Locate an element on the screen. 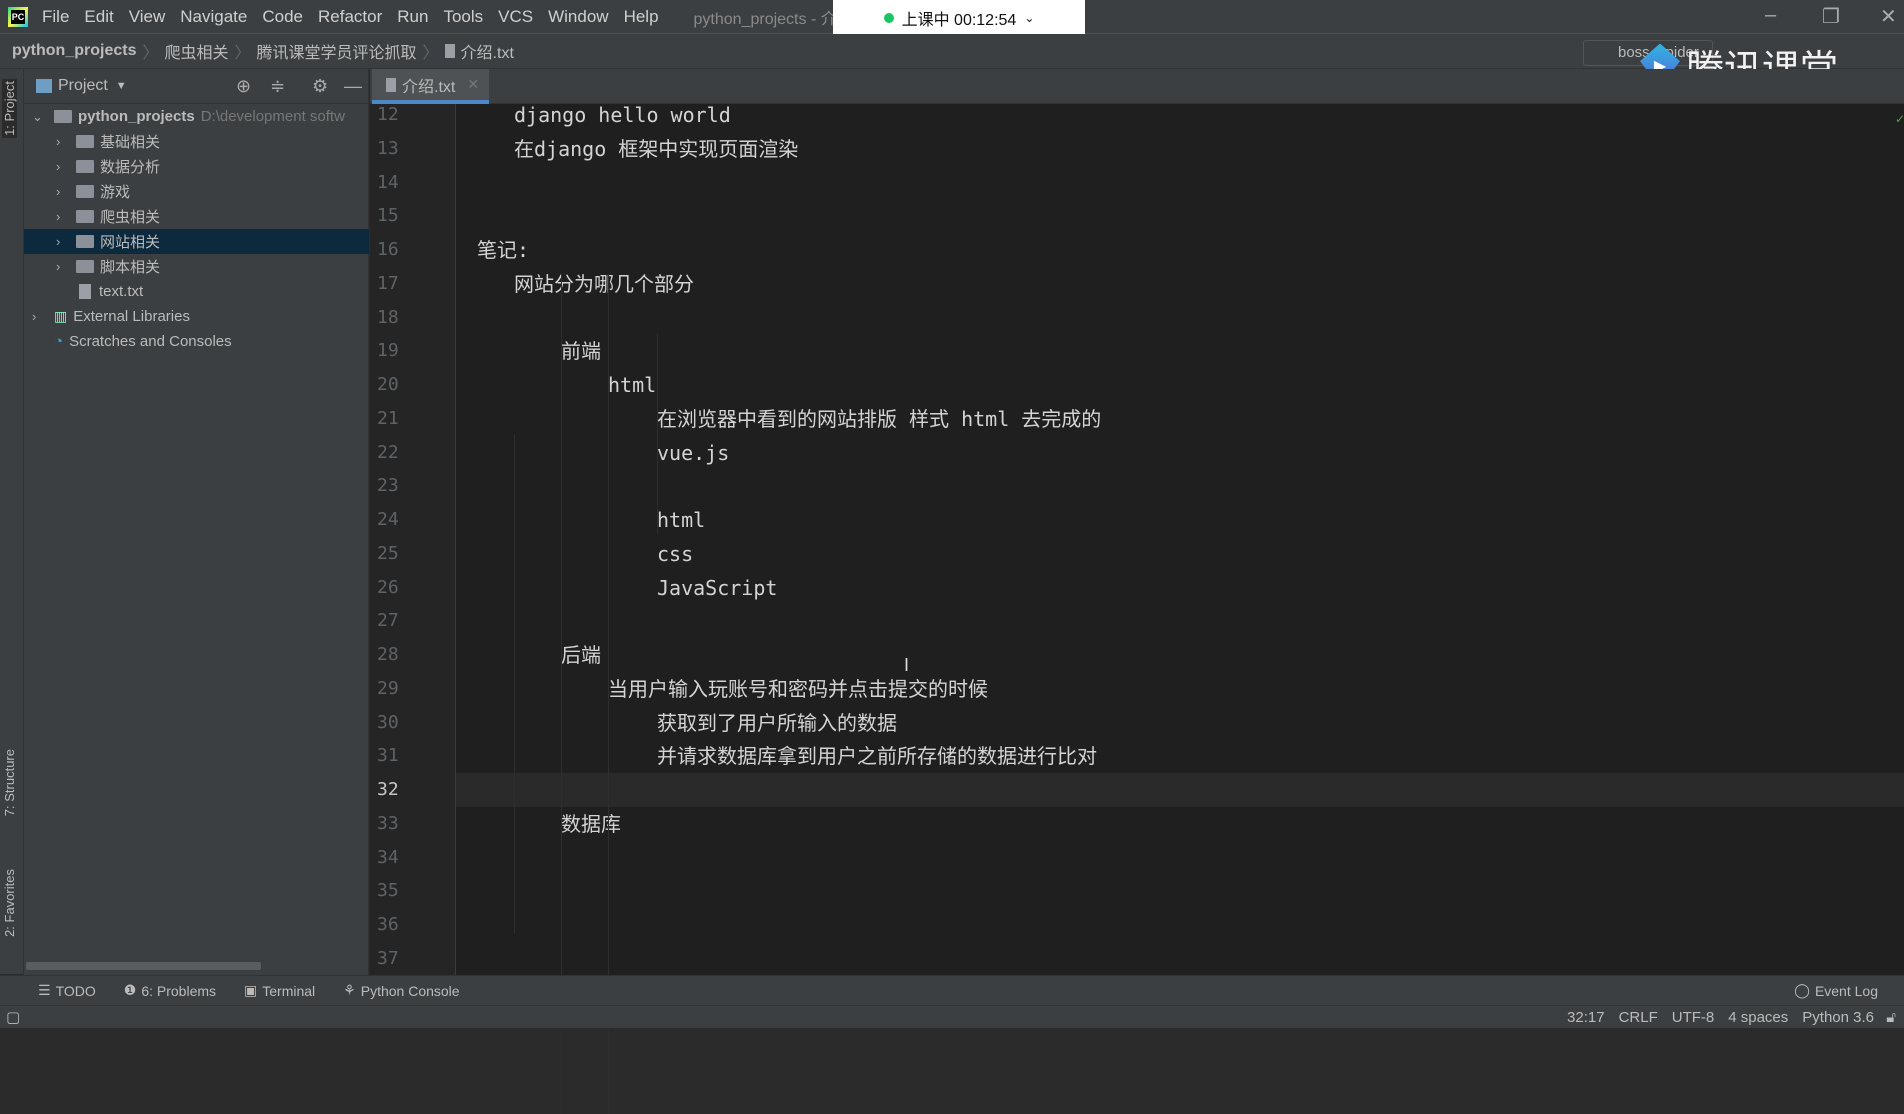 The width and height of the screenshot is (1904, 1114). code-line: 在django 框架中实现页面渲染 is located at coordinates (656, 149).